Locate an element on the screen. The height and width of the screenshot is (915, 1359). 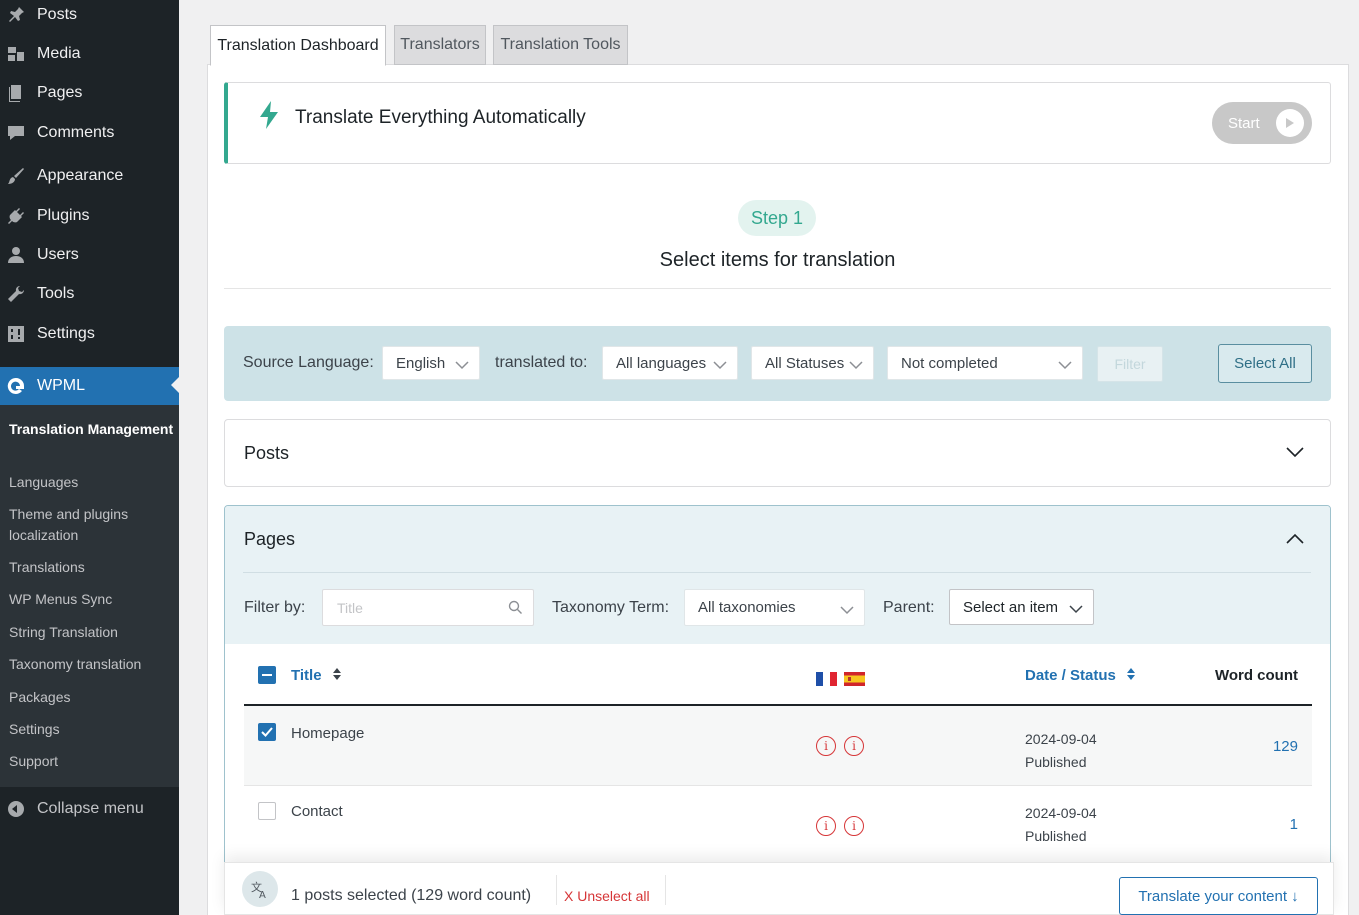
select-all-checkbox is located at coordinates (267, 675).